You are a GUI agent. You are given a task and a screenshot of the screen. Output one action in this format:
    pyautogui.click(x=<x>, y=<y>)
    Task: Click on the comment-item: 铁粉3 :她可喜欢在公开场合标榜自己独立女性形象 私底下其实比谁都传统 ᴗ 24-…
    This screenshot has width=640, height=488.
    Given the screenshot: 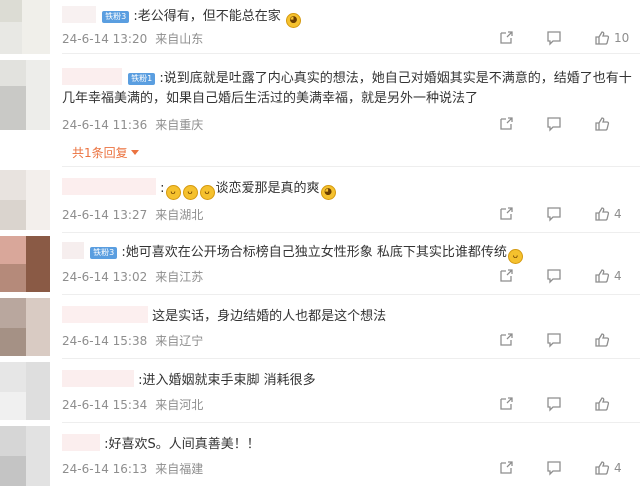 What is the action you would take?
    pyautogui.click(x=320, y=265)
    